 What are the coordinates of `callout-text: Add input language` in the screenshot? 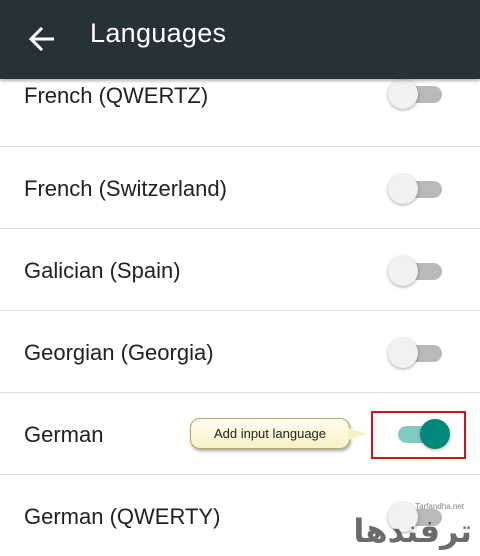 It's located at (270, 433).